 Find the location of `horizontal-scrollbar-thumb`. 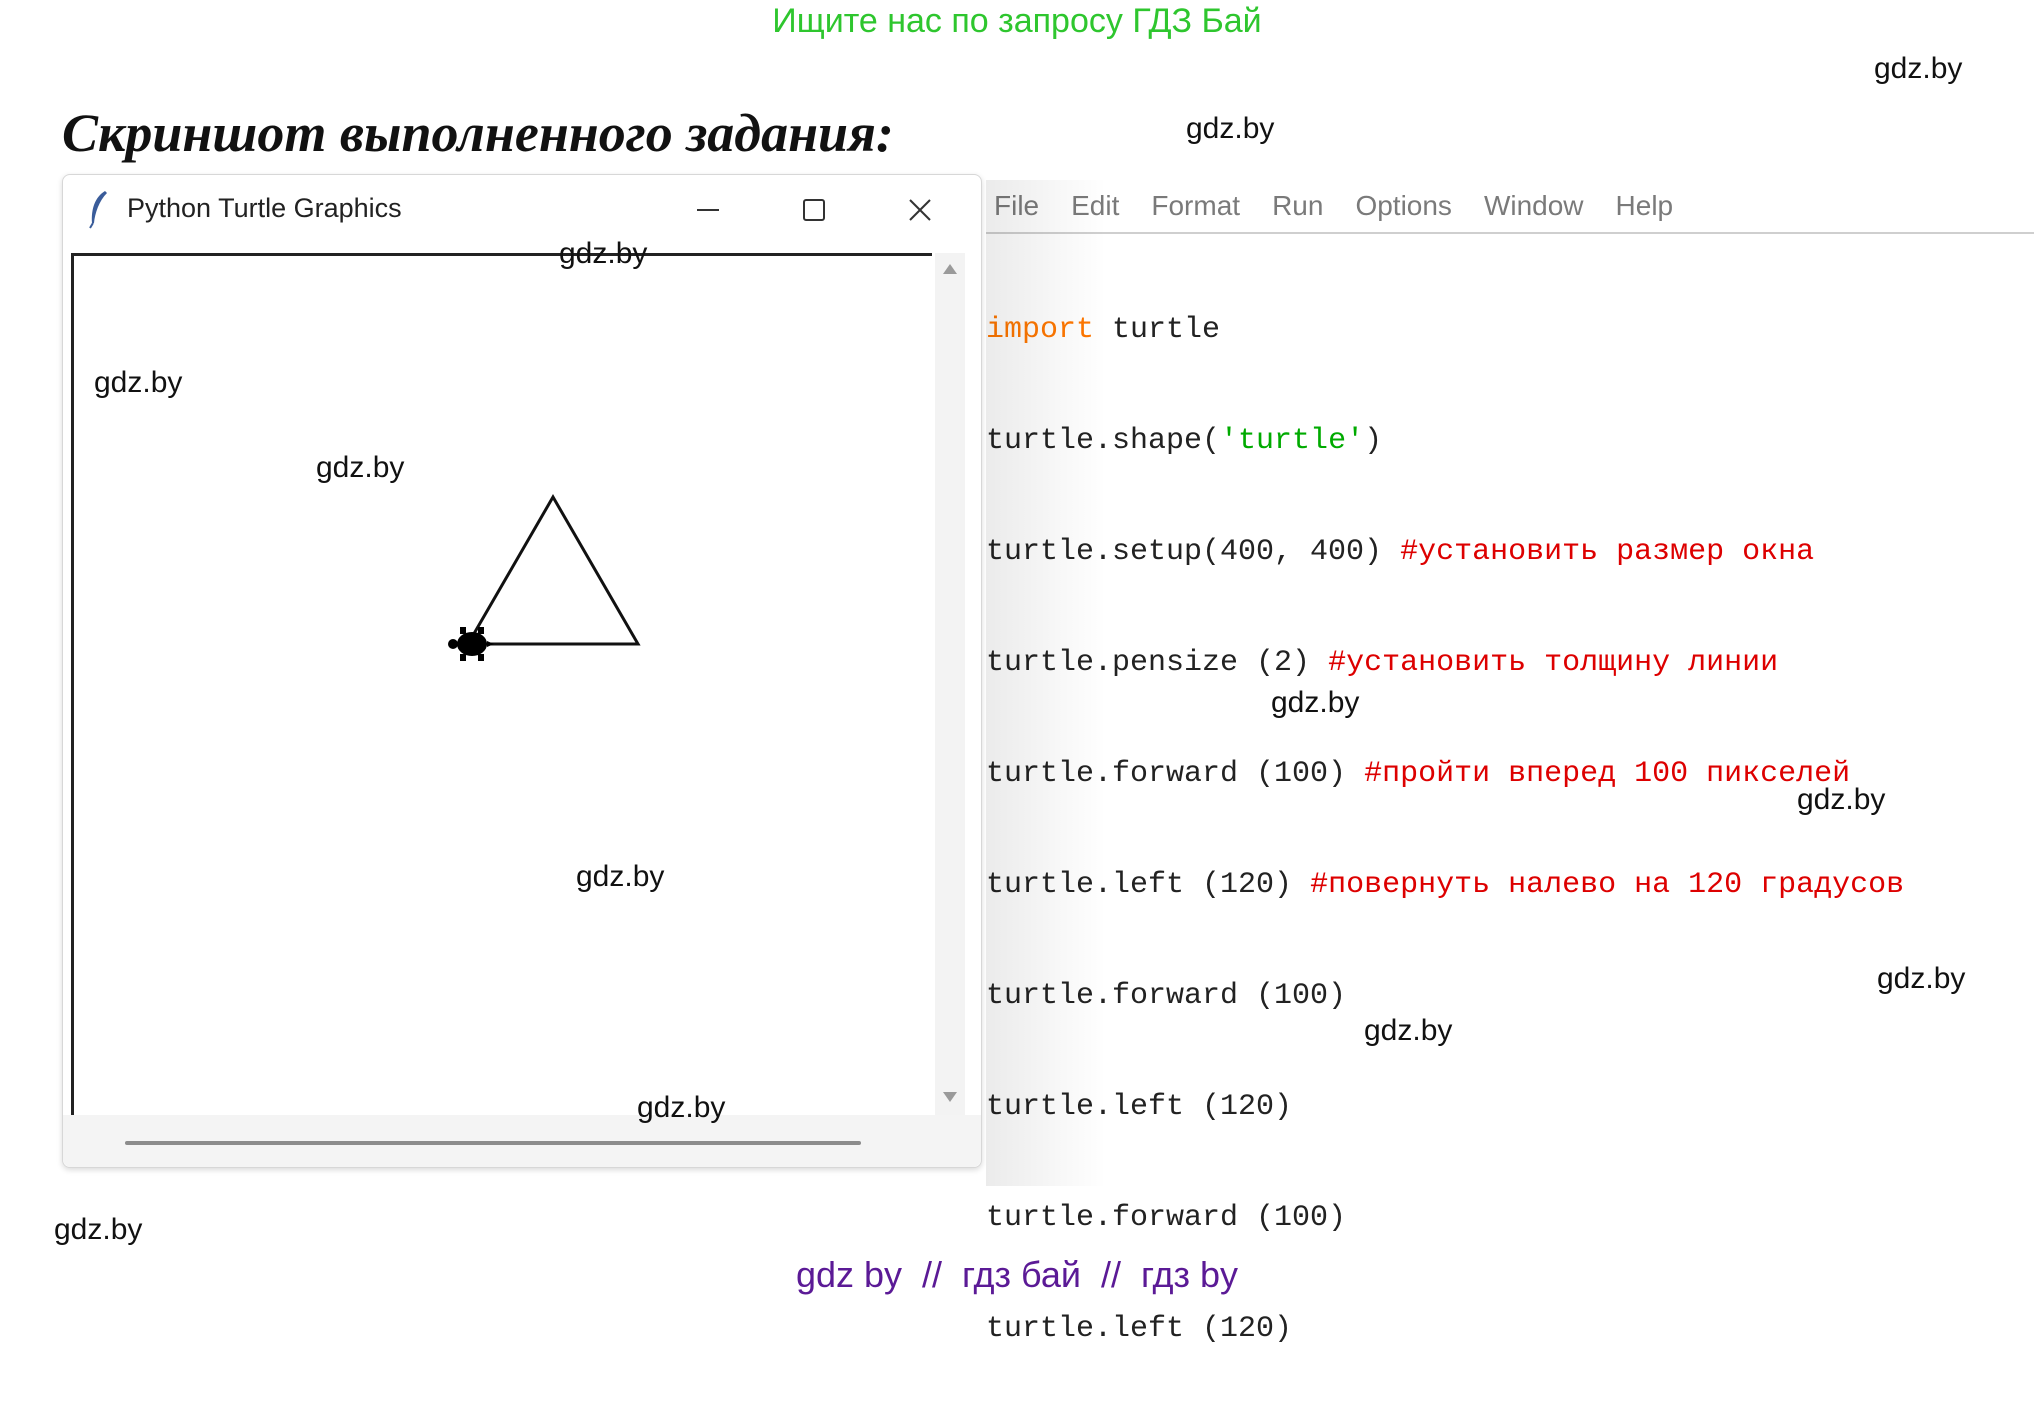

horizontal-scrollbar-thumb is located at coordinates (493, 1143).